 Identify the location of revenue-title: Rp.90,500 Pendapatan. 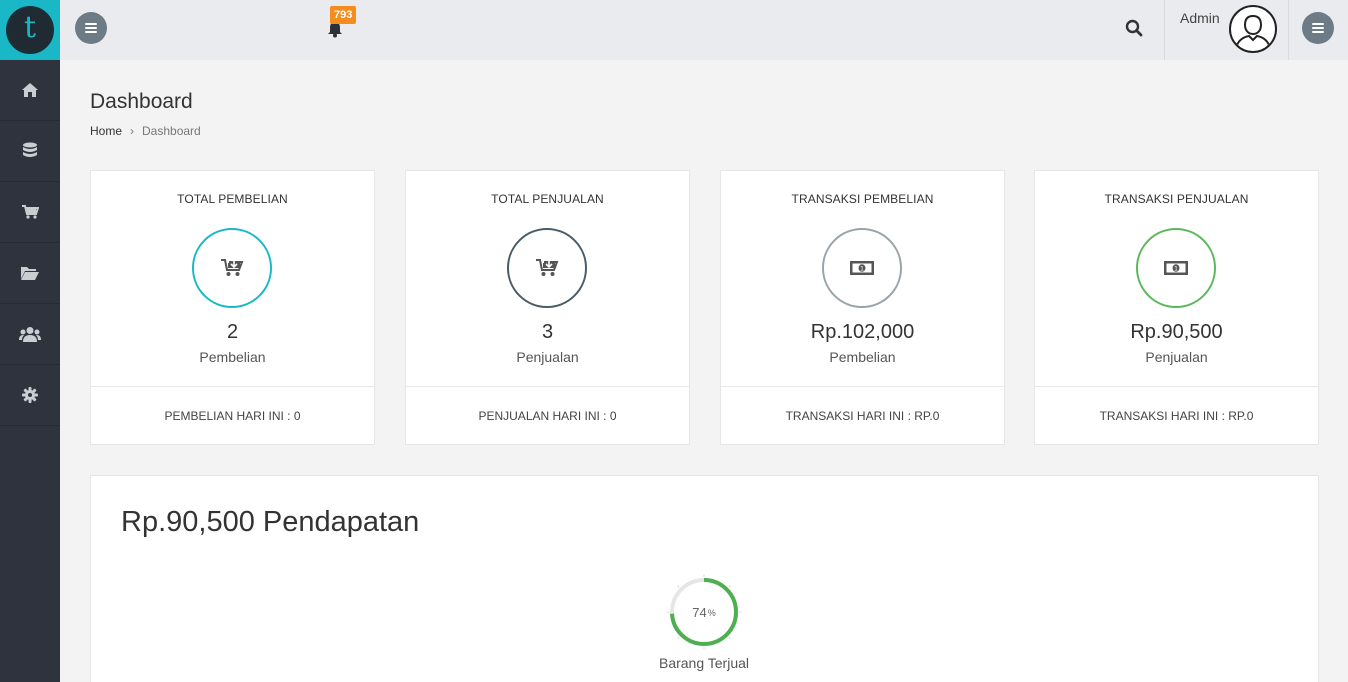
(270, 522).